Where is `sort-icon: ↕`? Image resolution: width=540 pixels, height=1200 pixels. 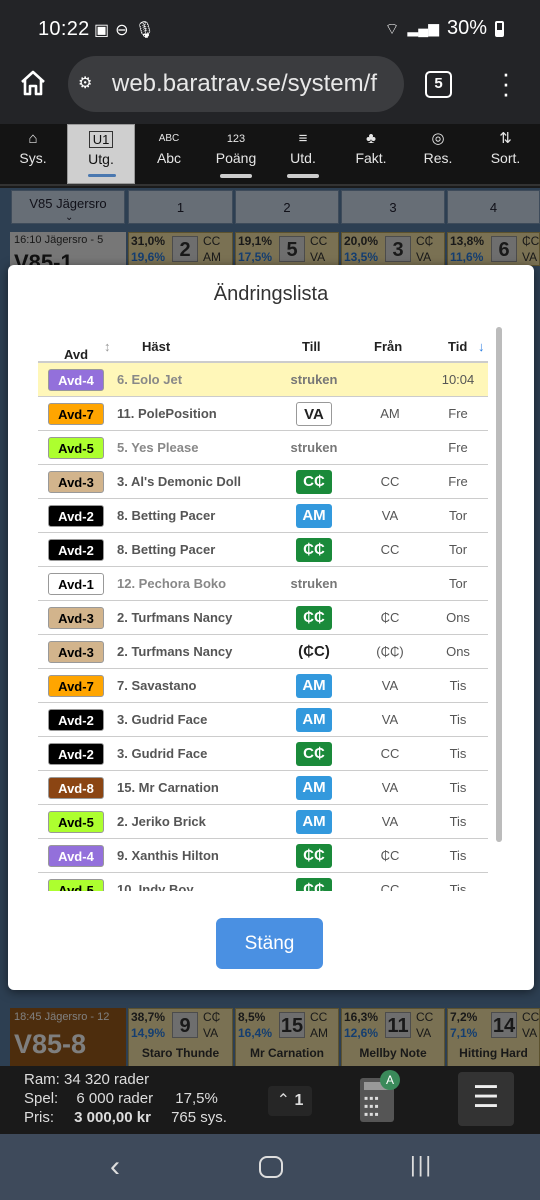
sort-icon: ↕ is located at coordinates (107, 346).